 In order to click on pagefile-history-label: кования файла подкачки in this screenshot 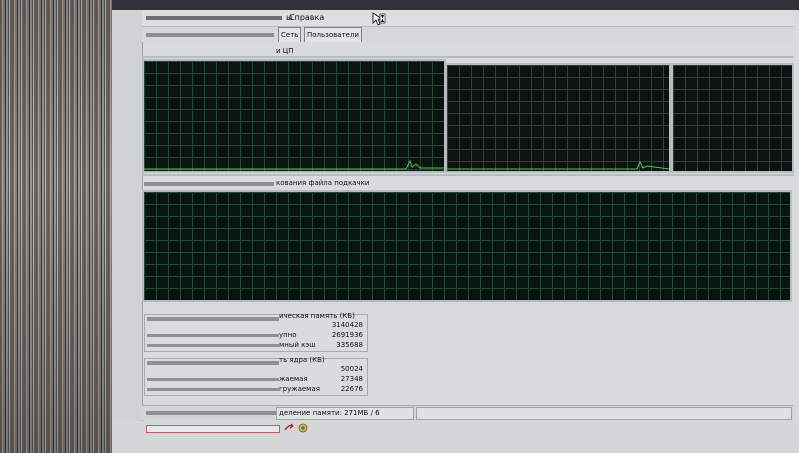, I will do `click(323, 183)`.